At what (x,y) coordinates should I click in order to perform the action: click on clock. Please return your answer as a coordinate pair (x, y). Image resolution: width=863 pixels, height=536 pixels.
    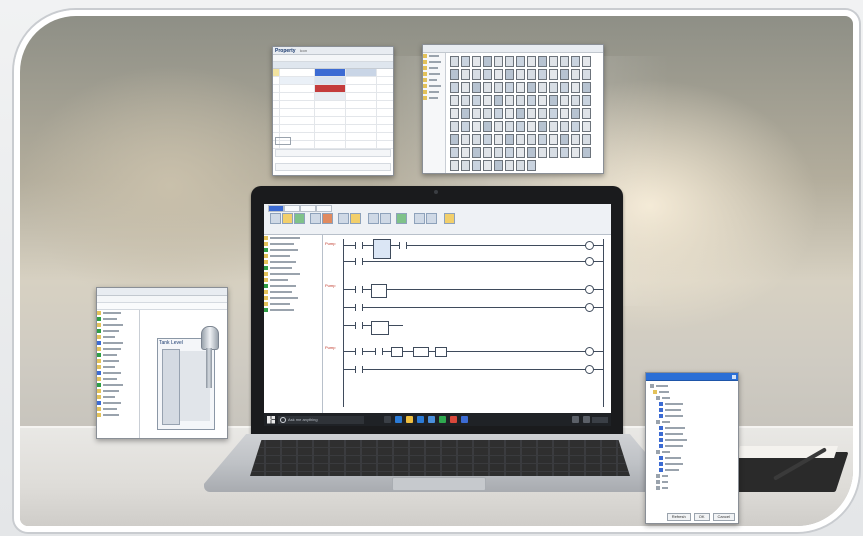
    Looking at the image, I should click on (600, 419).